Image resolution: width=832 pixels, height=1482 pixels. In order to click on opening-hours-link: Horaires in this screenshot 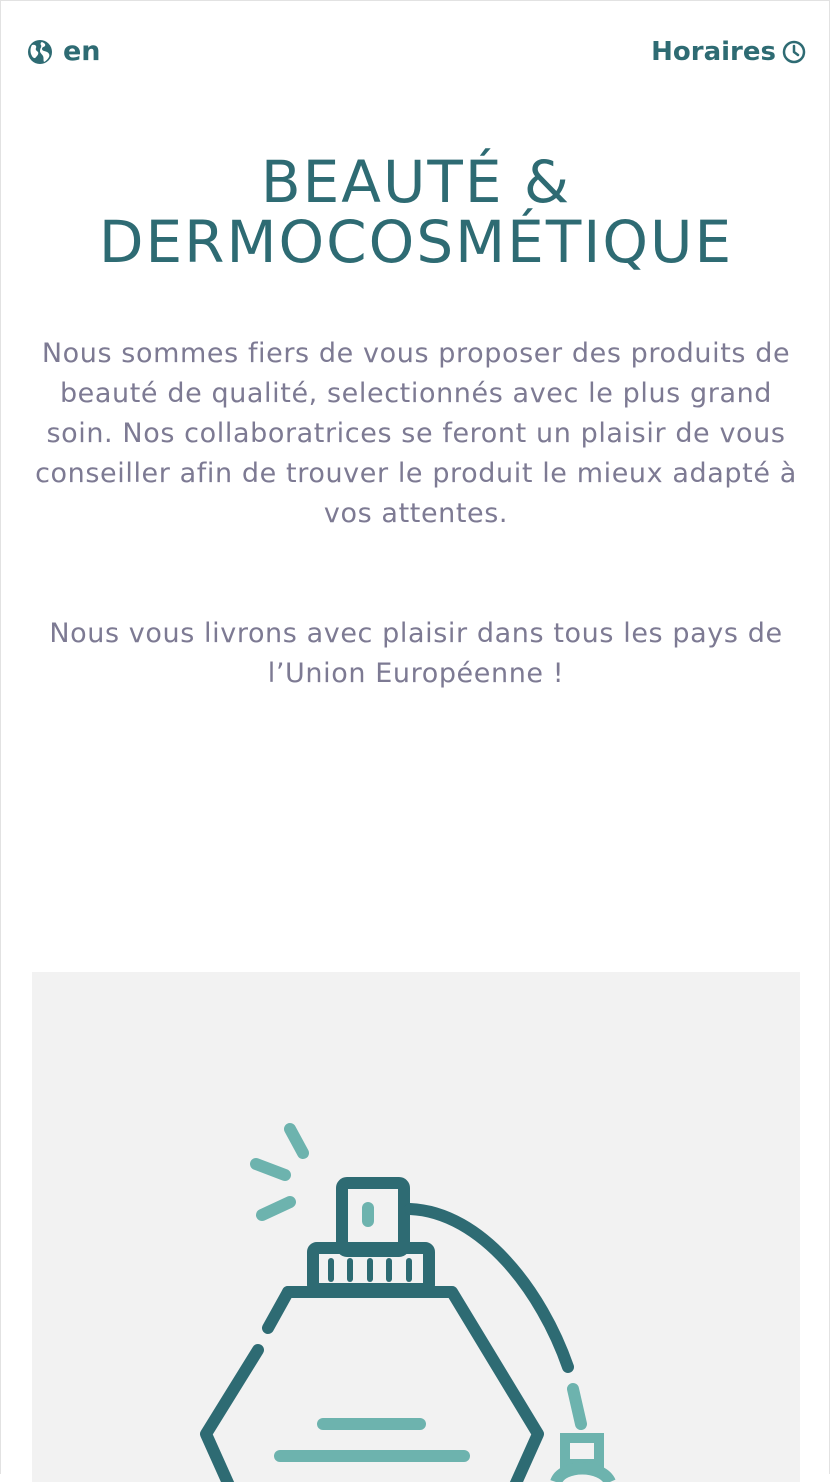, I will do `click(728, 52)`.